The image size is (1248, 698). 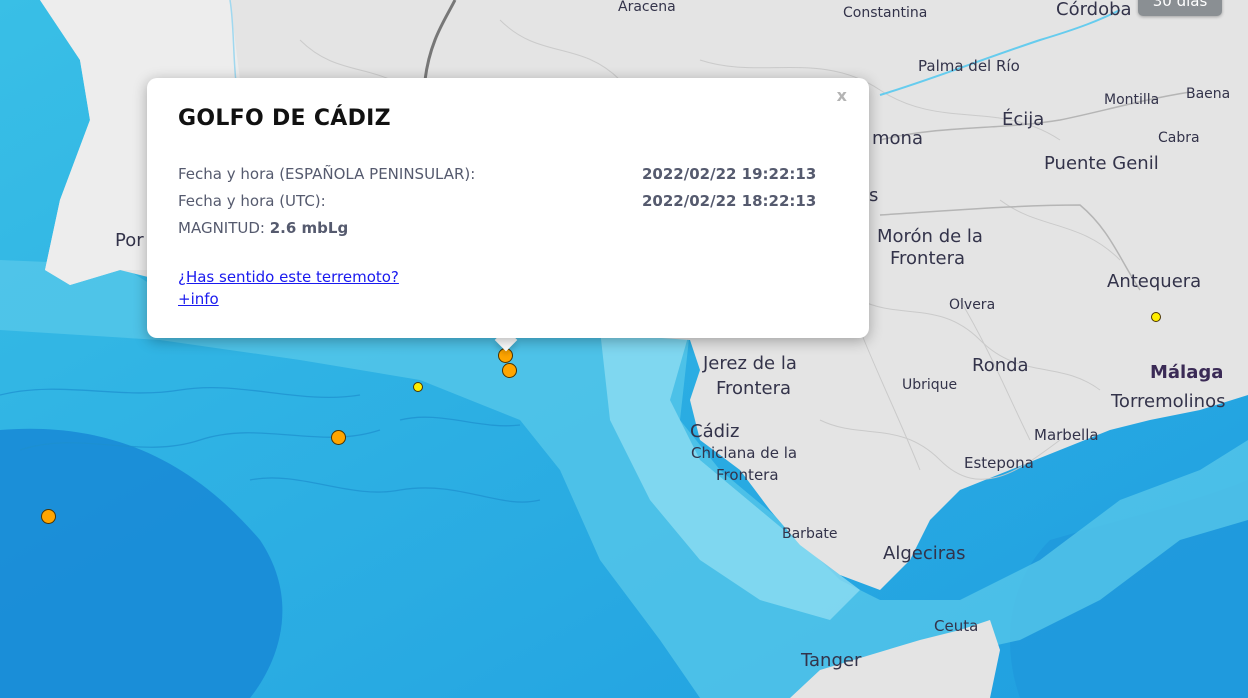 What do you see at coordinates (129, 240) in the screenshot?
I see `place-label: Por` at bounding box center [129, 240].